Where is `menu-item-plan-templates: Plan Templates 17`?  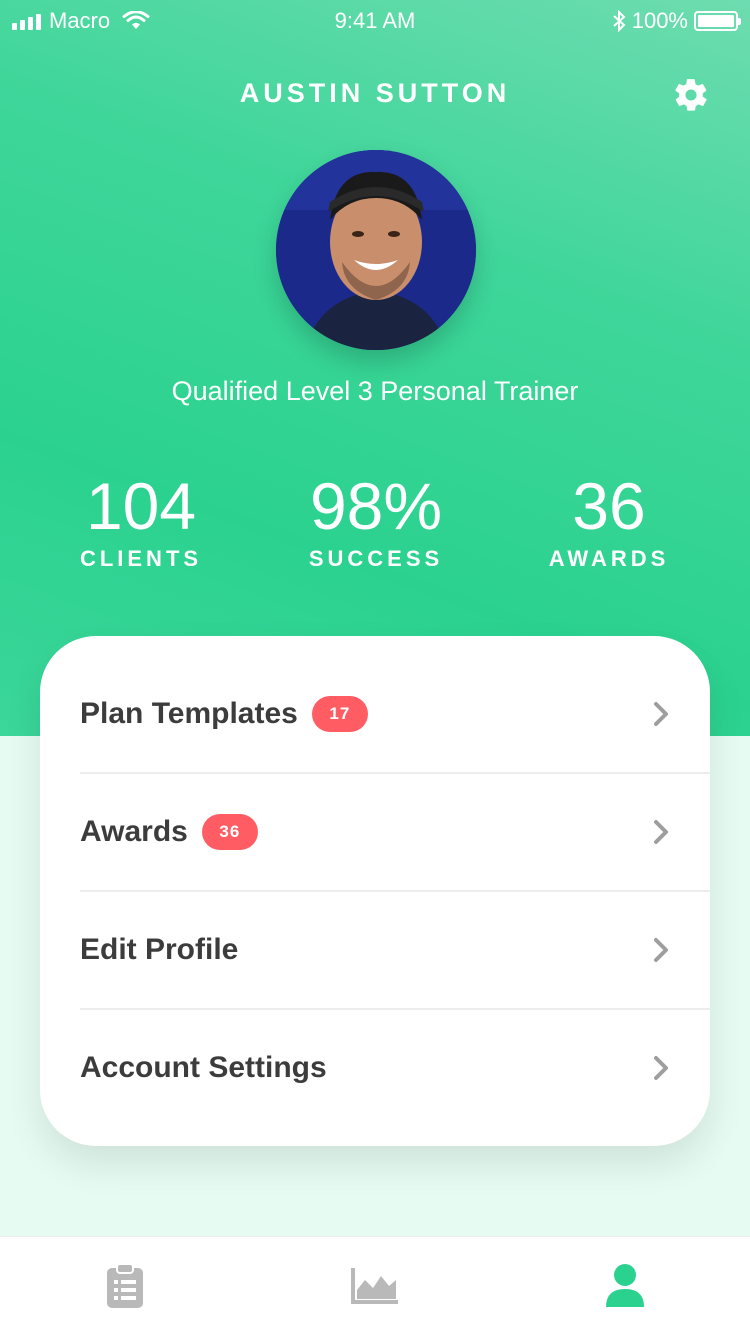 menu-item-plan-templates: Plan Templates 17 is located at coordinates (395, 714).